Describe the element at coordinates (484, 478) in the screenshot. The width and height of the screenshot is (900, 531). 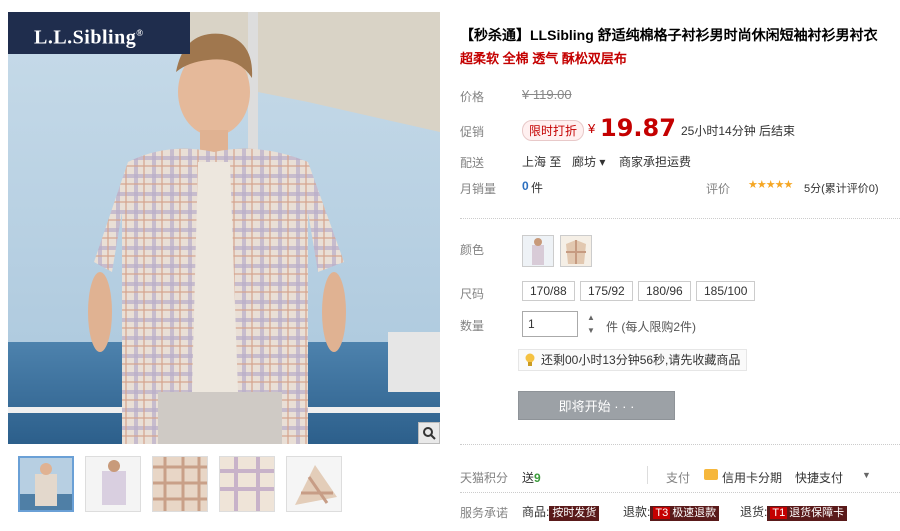
I see `points-label: 天猫积分` at that location.